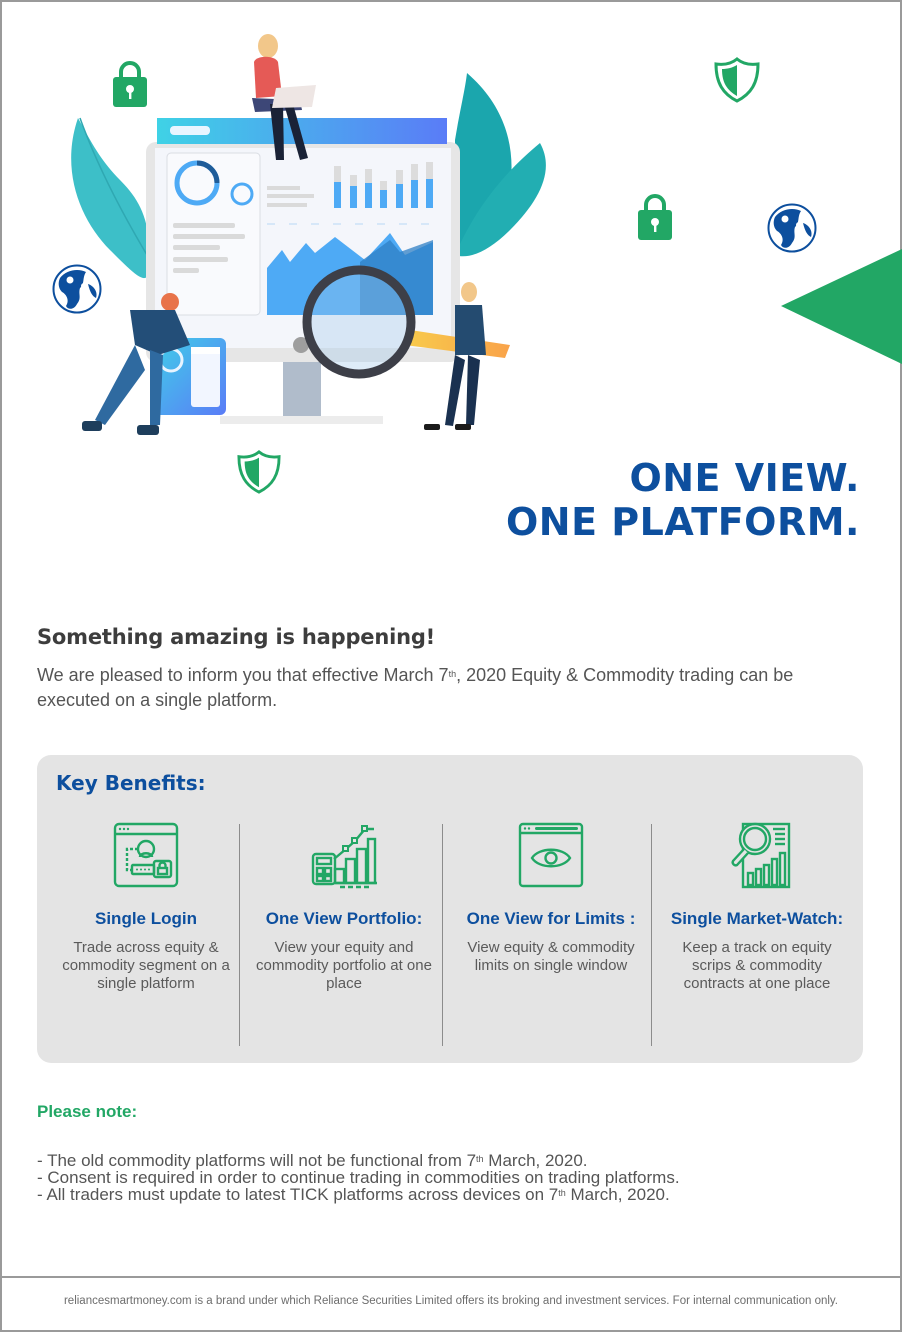 The width and height of the screenshot is (902, 1332). What do you see at coordinates (131, 783) in the screenshot?
I see `key-benefits-title: Key Benefits:` at bounding box center [131, 783].